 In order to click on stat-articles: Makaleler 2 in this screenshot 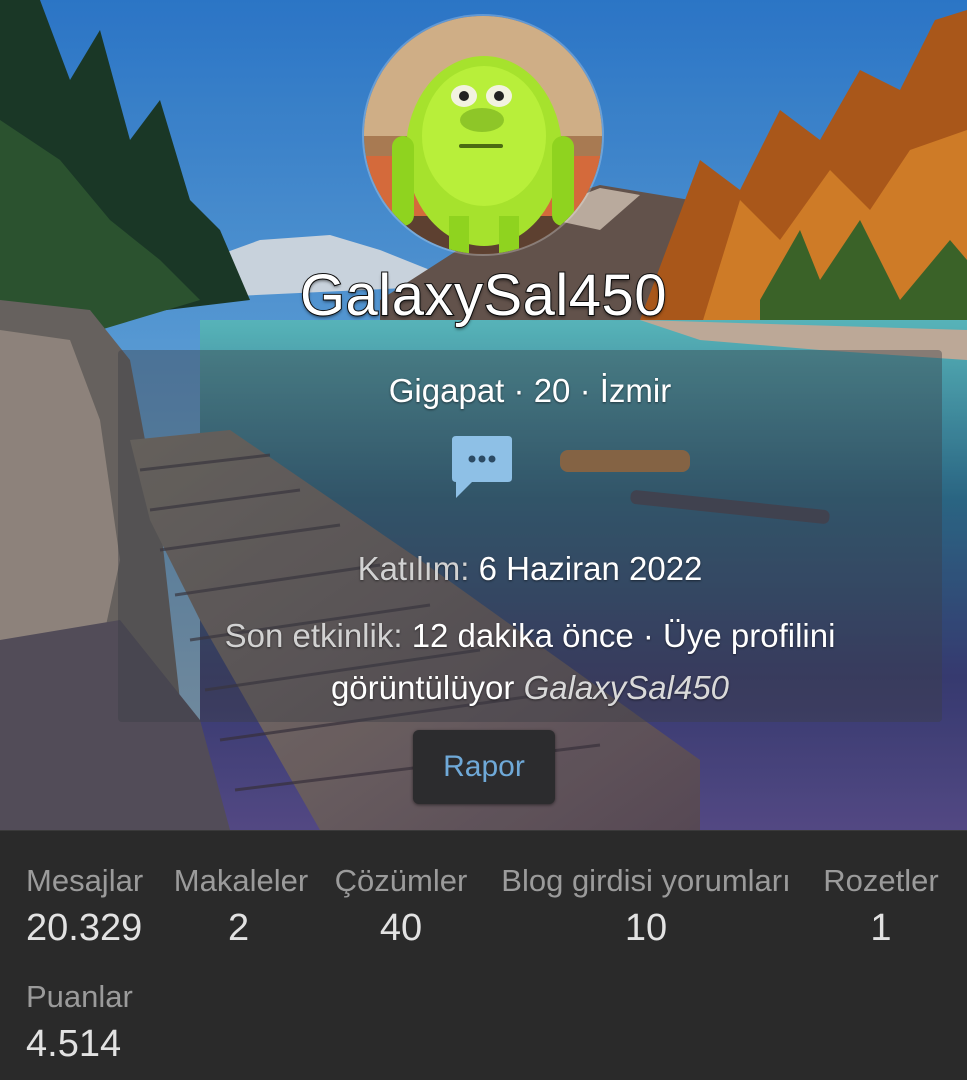, I will do `click(241, 906)`.